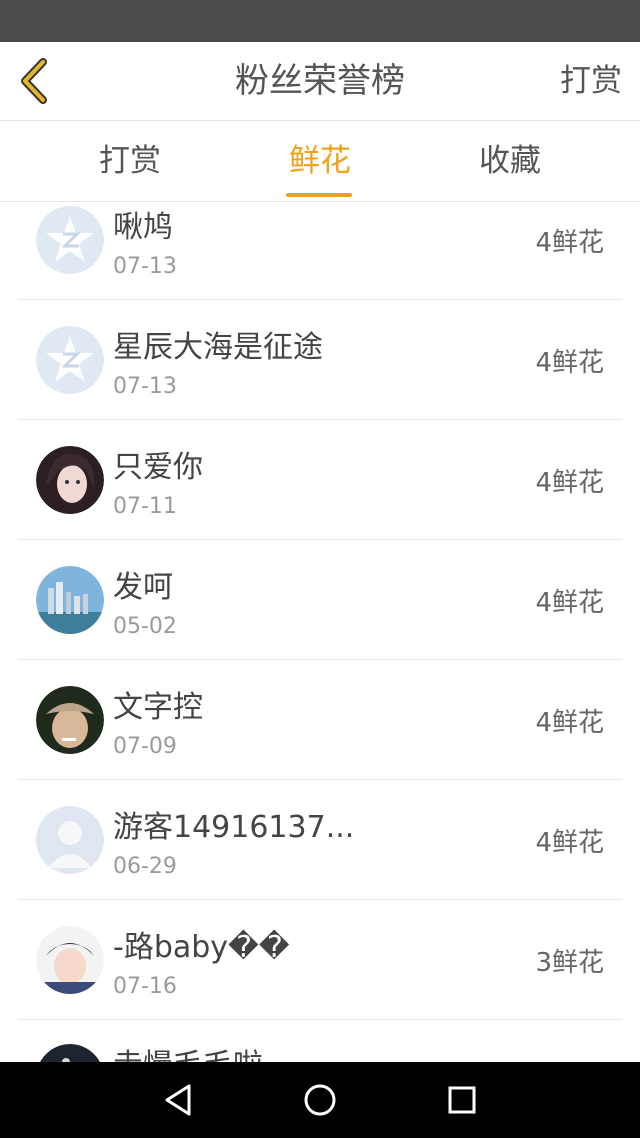 The height and width of the screenshot is (1138, 640). Describe the element at coordinates (143, 587) in the screenshot. I see `fan-name: 发呵` at that location.